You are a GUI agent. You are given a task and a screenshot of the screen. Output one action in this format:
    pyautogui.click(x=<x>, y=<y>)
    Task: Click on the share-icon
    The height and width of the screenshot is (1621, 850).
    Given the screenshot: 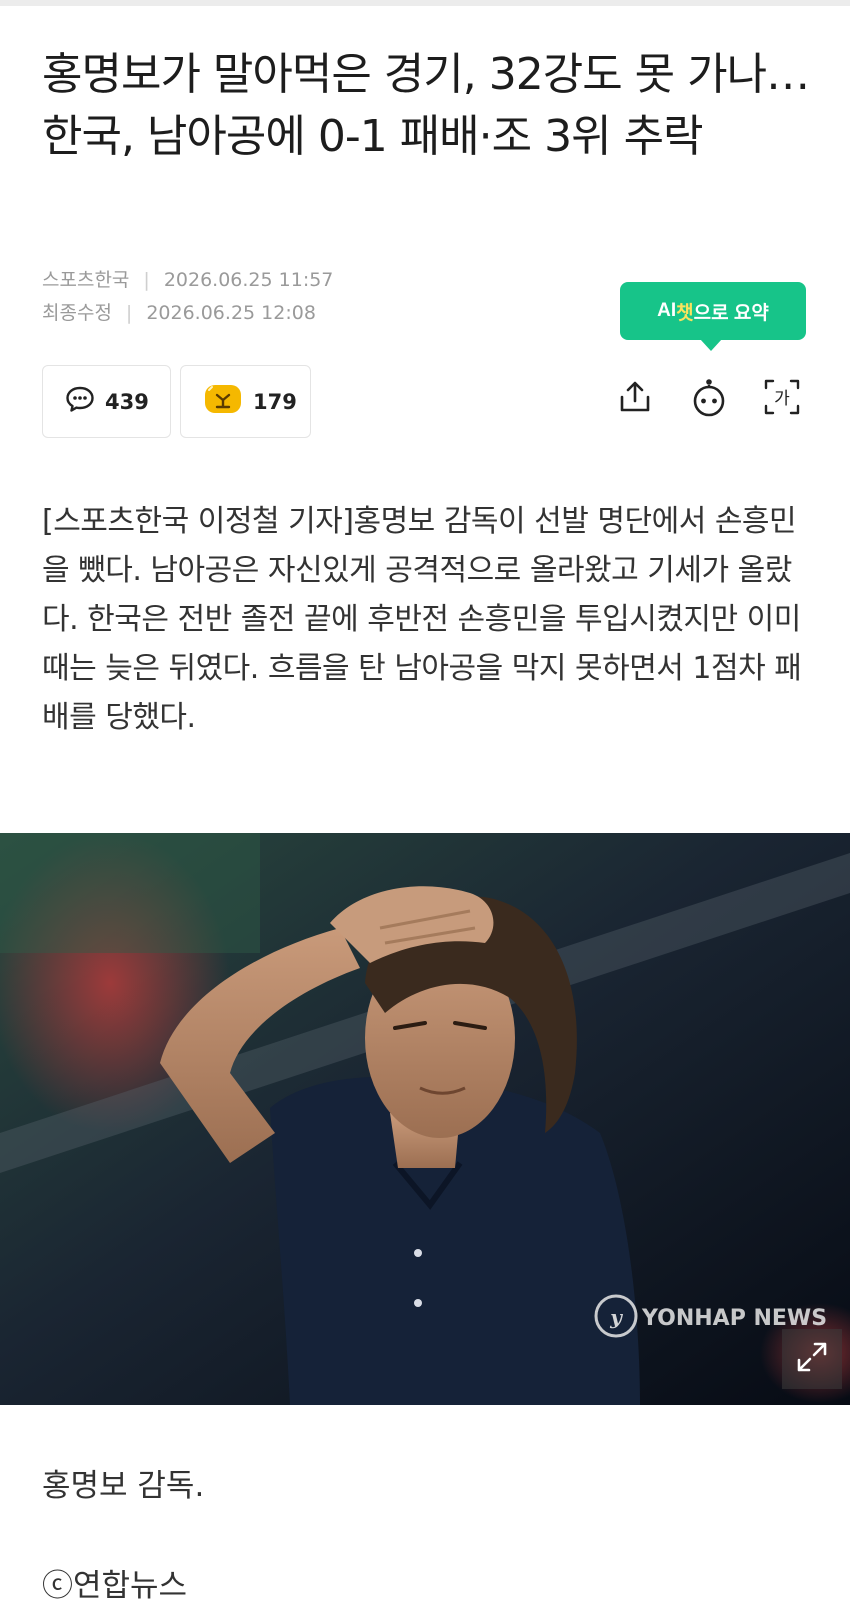 What is the action you would take?
    pyautogui.click(x=635, y=399)
    